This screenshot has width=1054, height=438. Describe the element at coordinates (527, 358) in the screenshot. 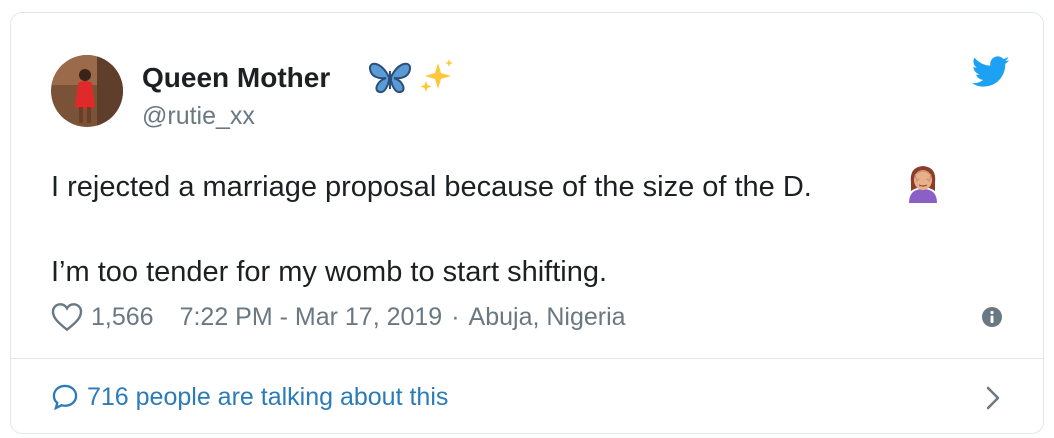

I see `divider` at that location.